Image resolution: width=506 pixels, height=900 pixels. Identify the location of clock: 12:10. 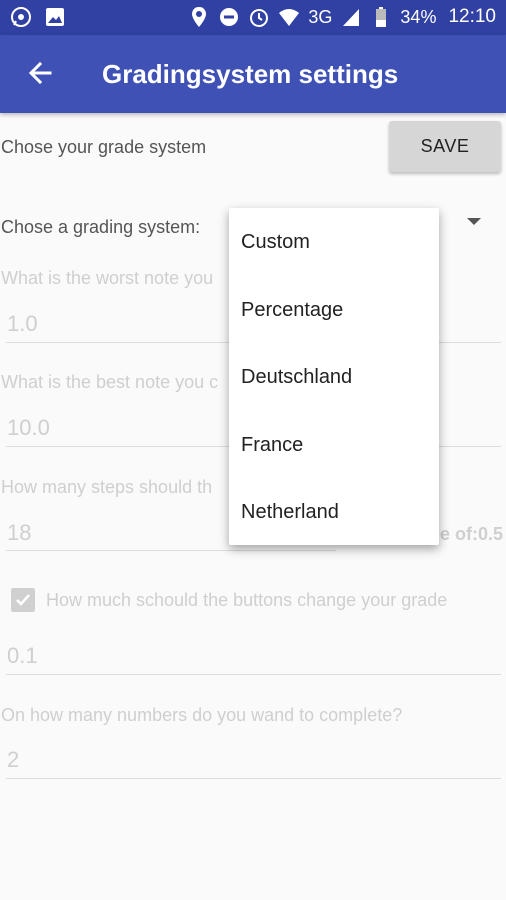
(472, 16).